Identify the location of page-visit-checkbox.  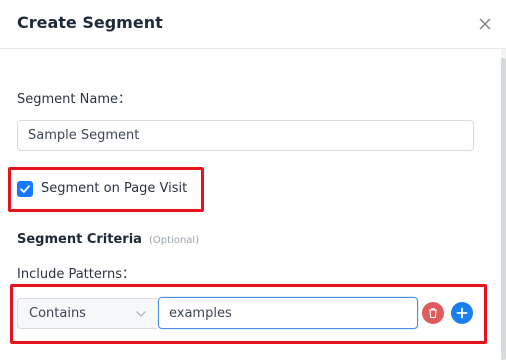
(25, 189).